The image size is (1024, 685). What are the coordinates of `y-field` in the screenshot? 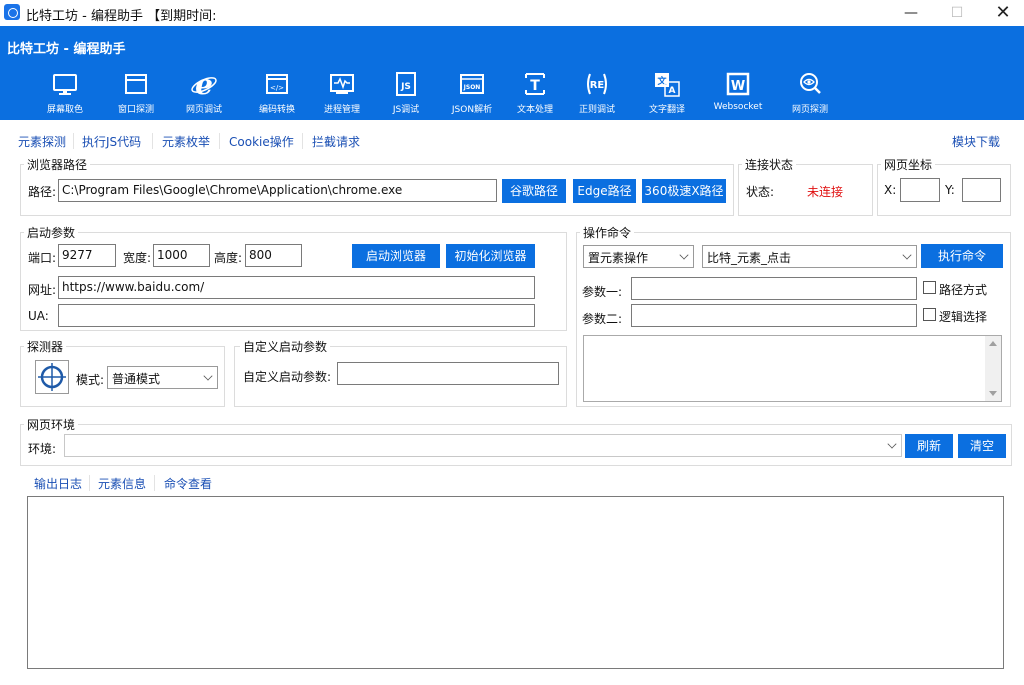 It's located at (981, 190).